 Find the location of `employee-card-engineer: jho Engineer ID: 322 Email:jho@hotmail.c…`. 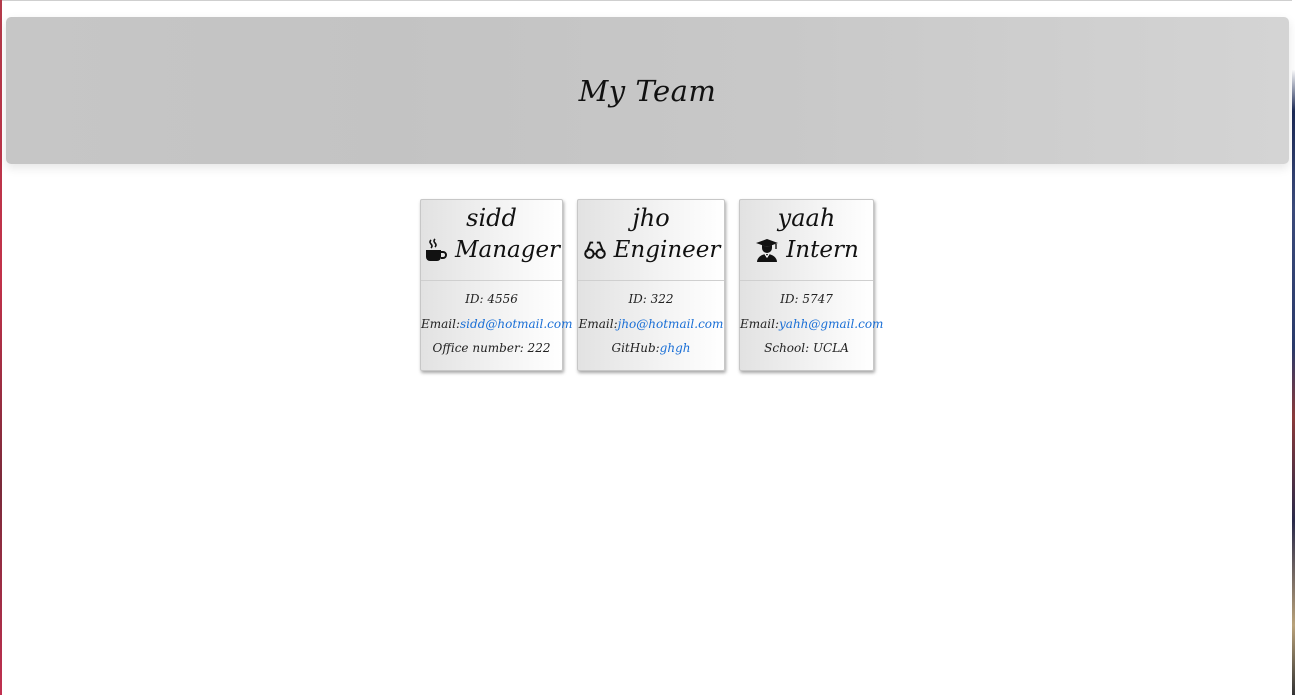

employee-card-engineer: jho Engineer ID: 322 Email:jho@hotmail.c… is located at coordinates (651, 285).